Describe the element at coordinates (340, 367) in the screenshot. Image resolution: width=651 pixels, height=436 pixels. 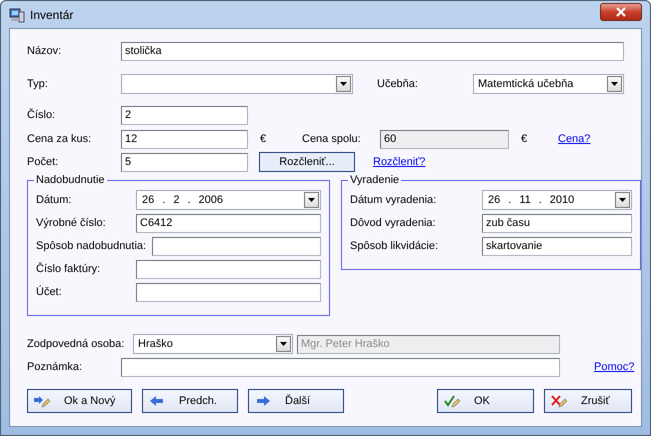
I see `note-field` at that location.